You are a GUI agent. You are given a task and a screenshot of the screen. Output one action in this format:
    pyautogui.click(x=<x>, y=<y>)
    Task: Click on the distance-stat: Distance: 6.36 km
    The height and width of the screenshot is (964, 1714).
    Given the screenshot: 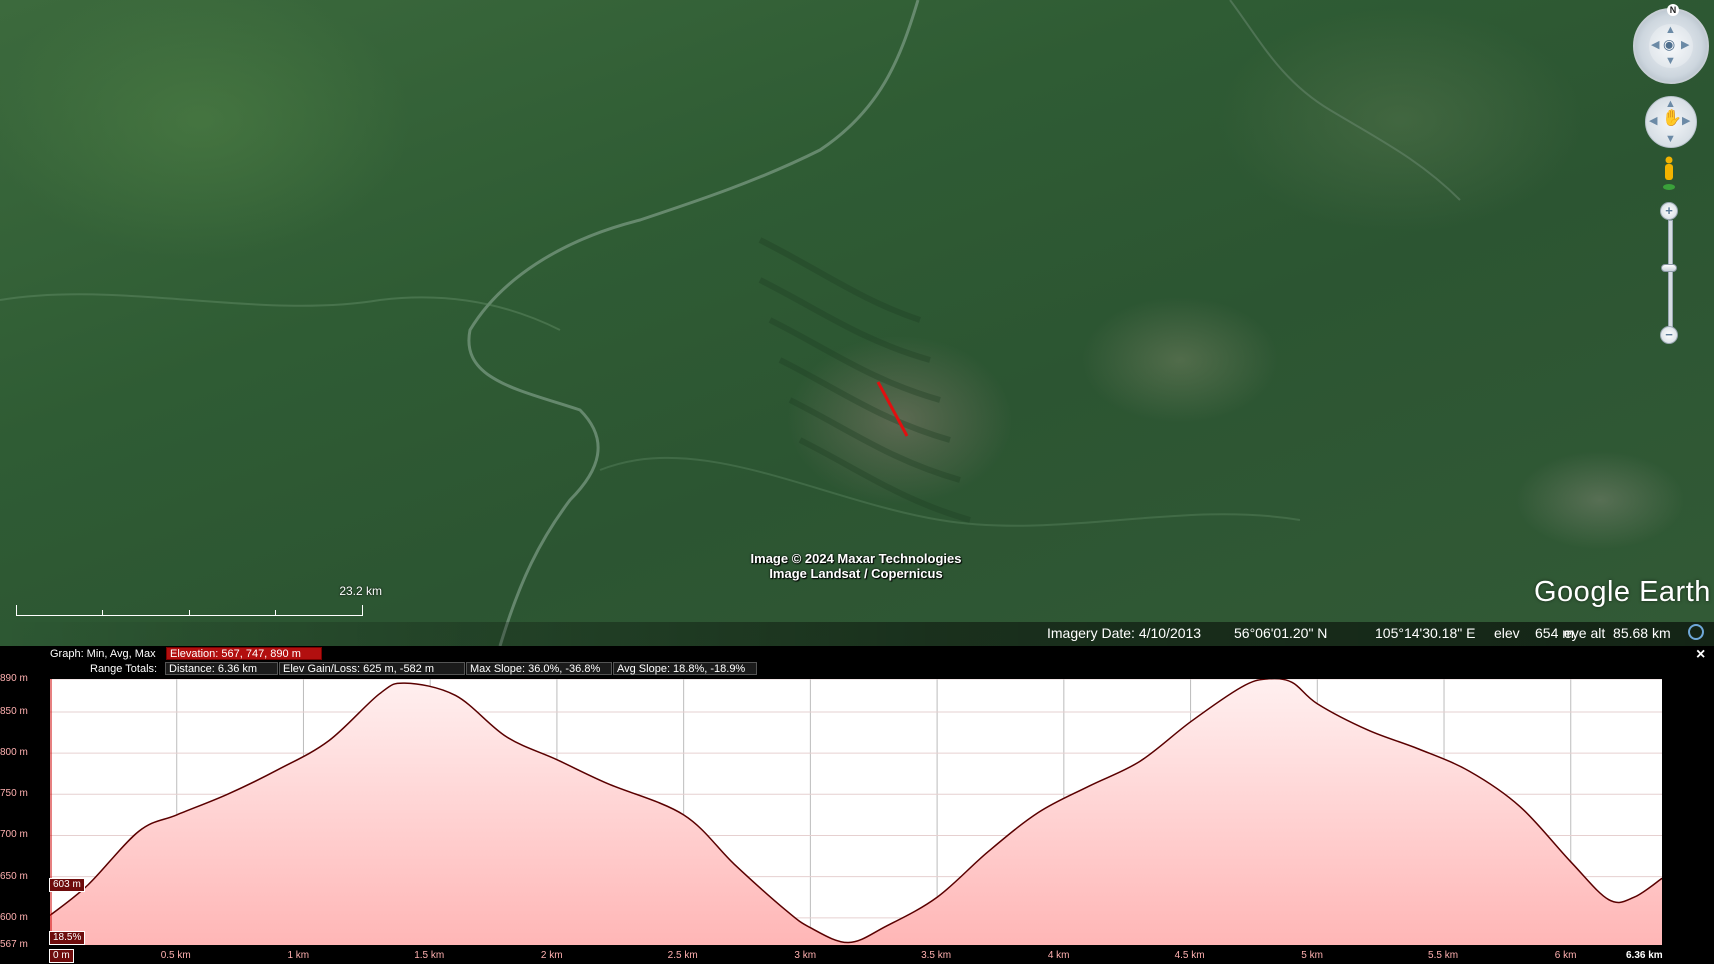 What is the action you would take?
    pyautogui.click(x=221, y=668)
    